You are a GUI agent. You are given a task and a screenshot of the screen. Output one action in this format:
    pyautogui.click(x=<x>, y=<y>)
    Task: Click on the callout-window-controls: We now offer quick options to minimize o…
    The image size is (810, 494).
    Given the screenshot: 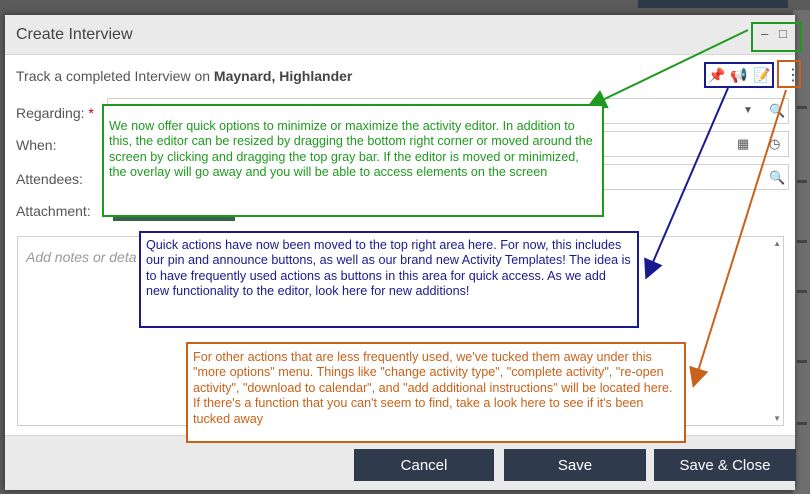 What is the action you would take?
    pyautogui.click(x=353, y=160)
    